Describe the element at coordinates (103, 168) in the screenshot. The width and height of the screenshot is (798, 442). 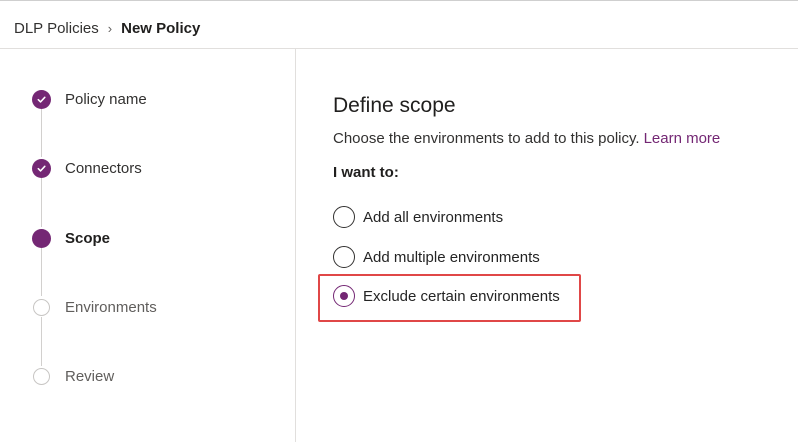
I see `step-label: Connectors` at that location.